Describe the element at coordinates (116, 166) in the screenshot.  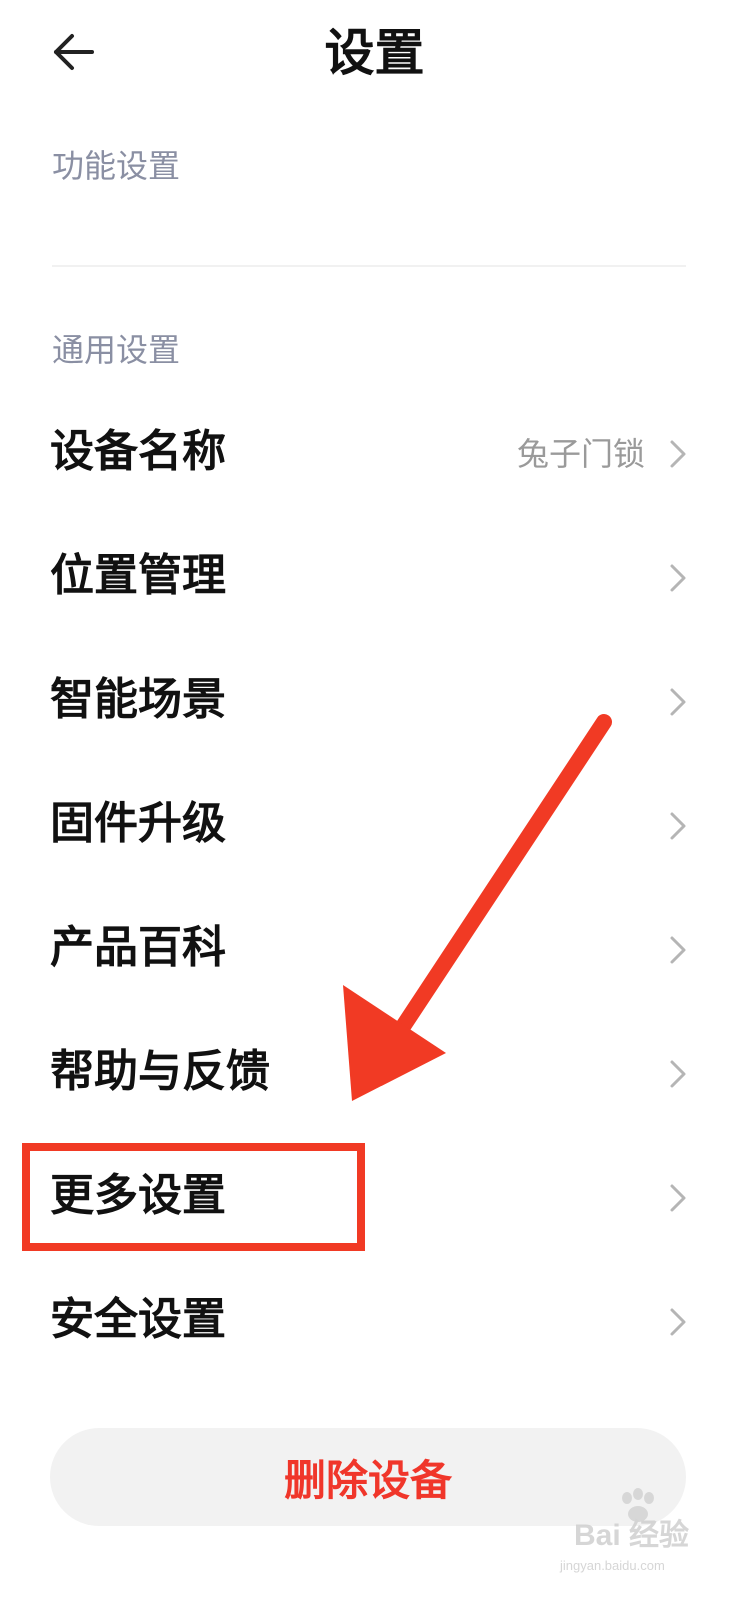
I see `section-label-functional: 功能设置` at that location.